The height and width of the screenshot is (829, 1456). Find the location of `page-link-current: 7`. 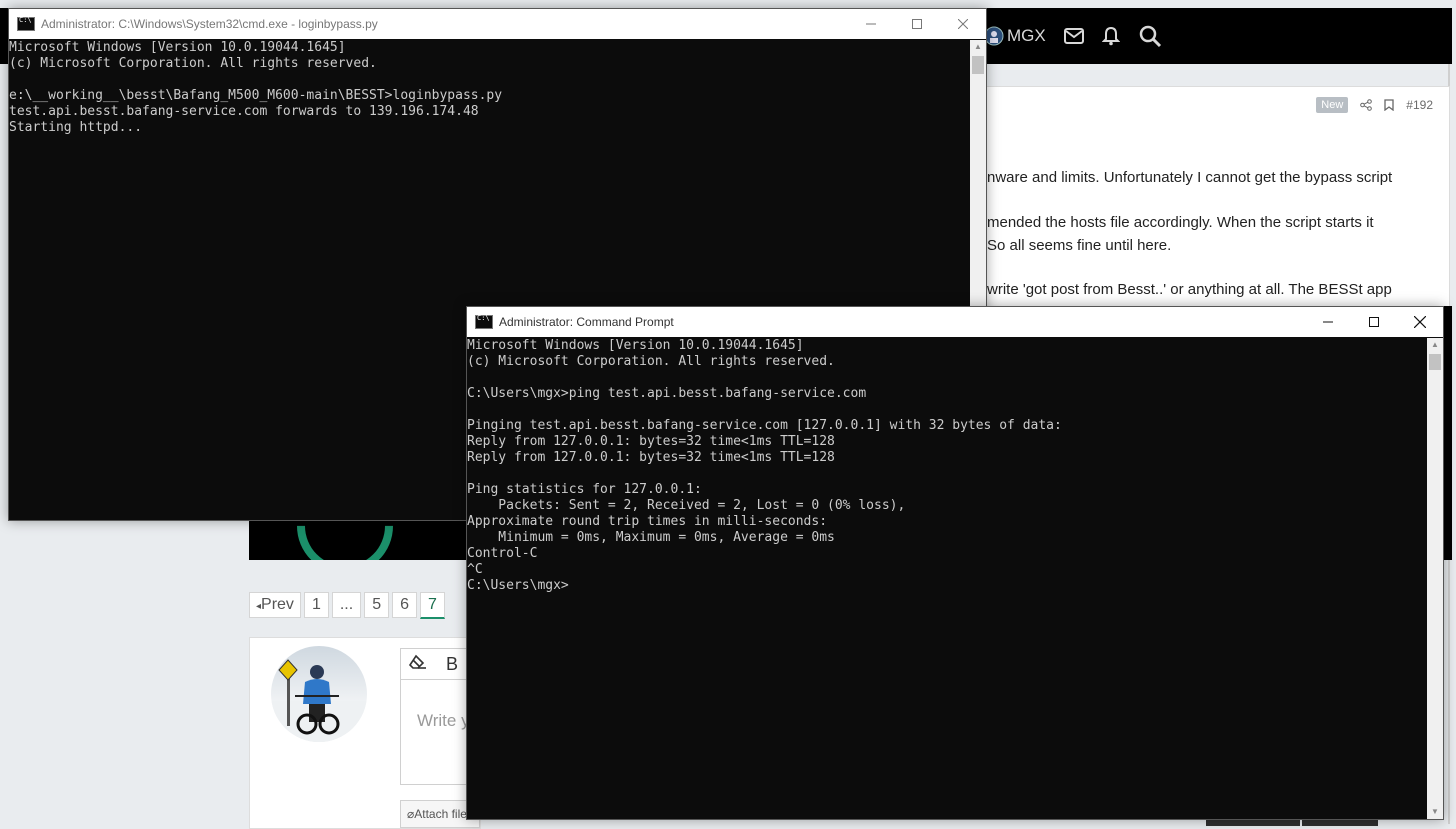

page-link-current: 7 is located at coordinates (432, 605).